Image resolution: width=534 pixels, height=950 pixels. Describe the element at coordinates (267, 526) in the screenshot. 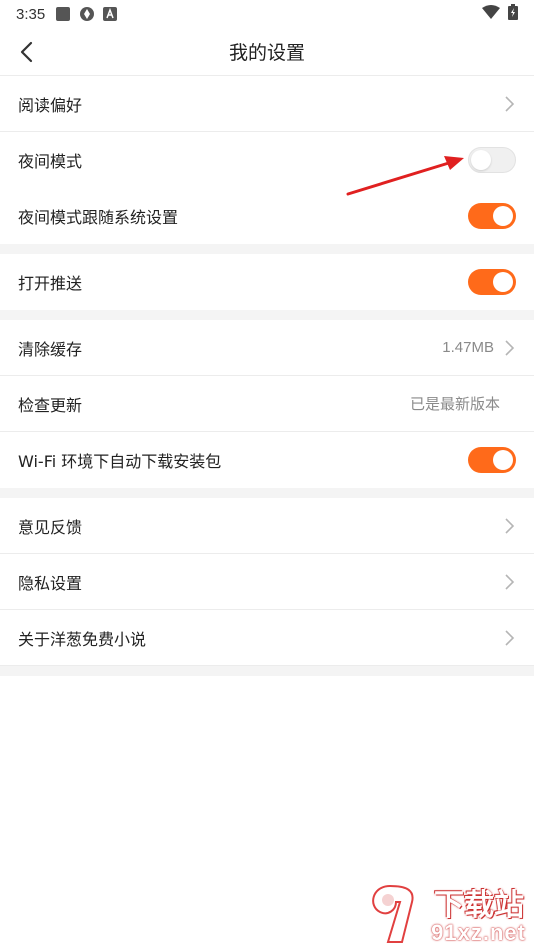

I see `feedback-row: 意见反馈` at that location.